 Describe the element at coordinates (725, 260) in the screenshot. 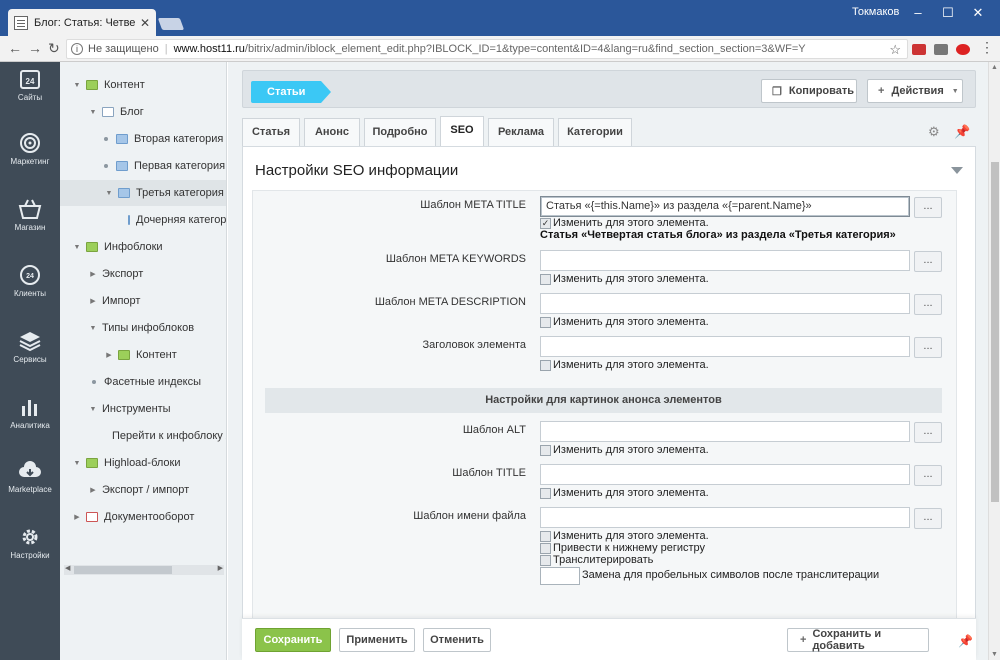

I see `meta-keywords-input` at that location.